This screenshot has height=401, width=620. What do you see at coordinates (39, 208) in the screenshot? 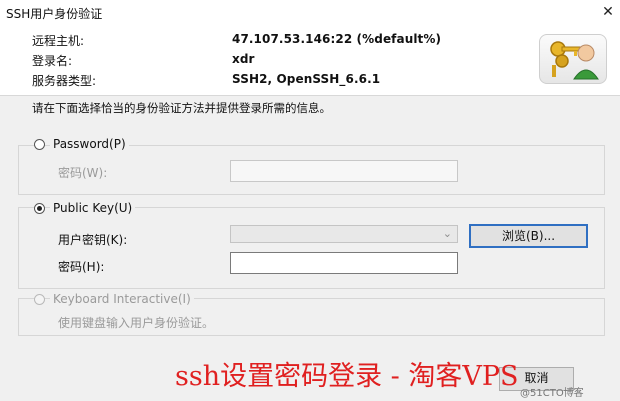
I see `publickey-radio` at bounding box center [39, 208].